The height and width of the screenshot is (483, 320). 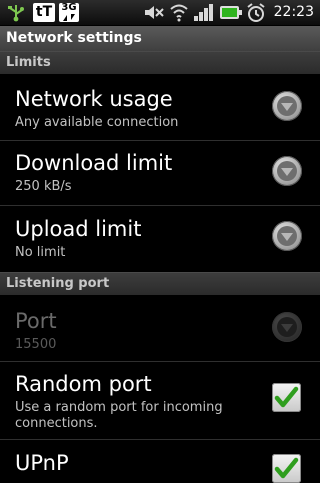 What do you see at coordinates (97, 122) in the screenshot?
I see `pref-summary: Any available connection` at bounding box center [97, 122].